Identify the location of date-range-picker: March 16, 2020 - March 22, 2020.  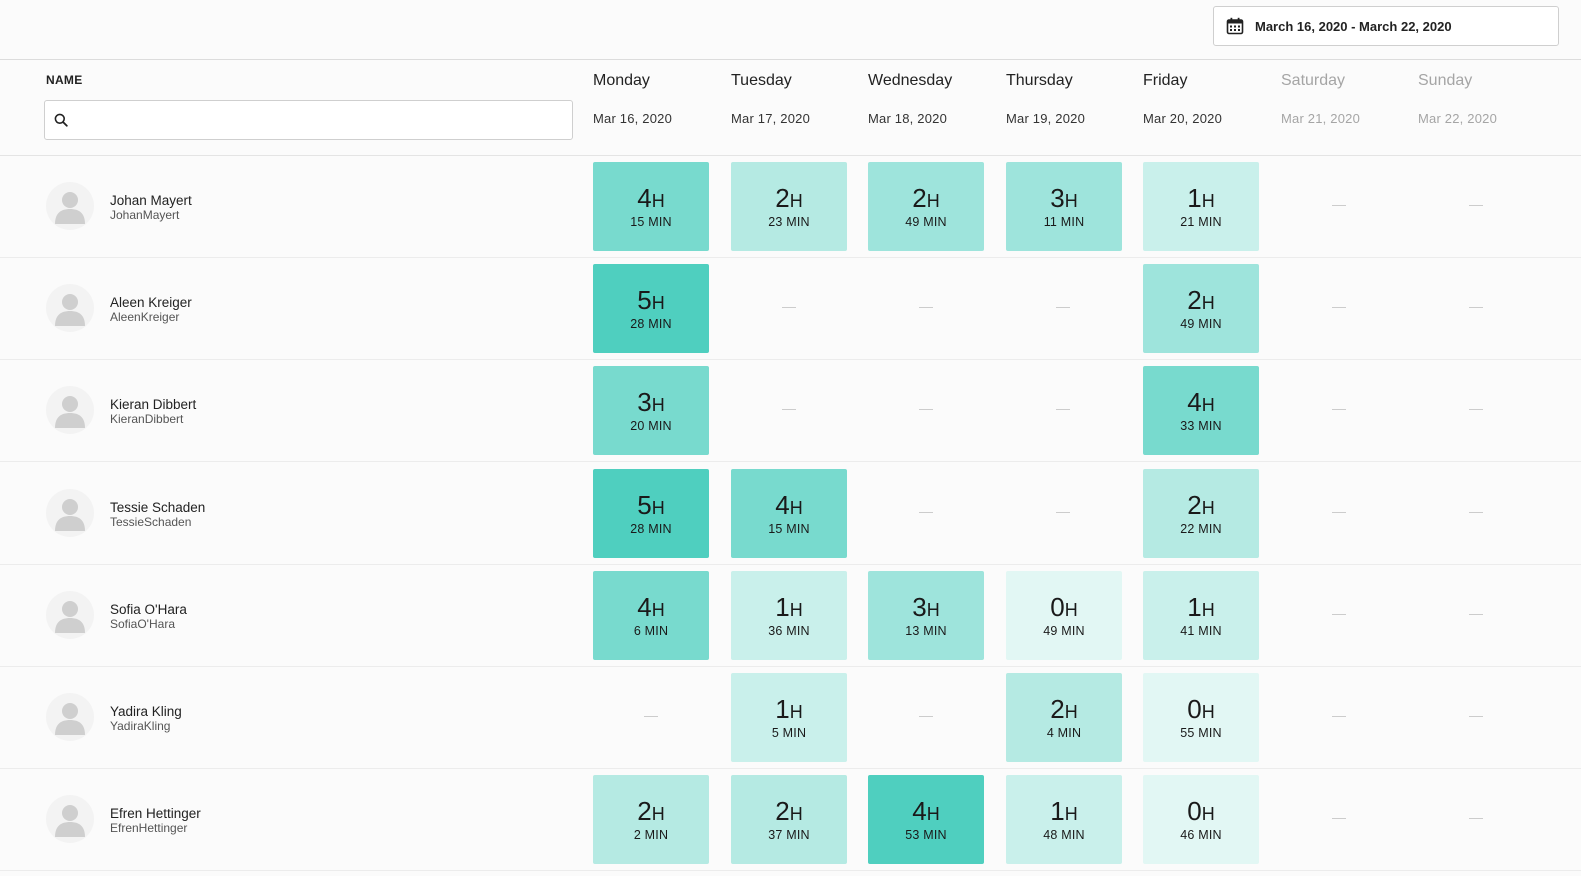
(1386, 26).